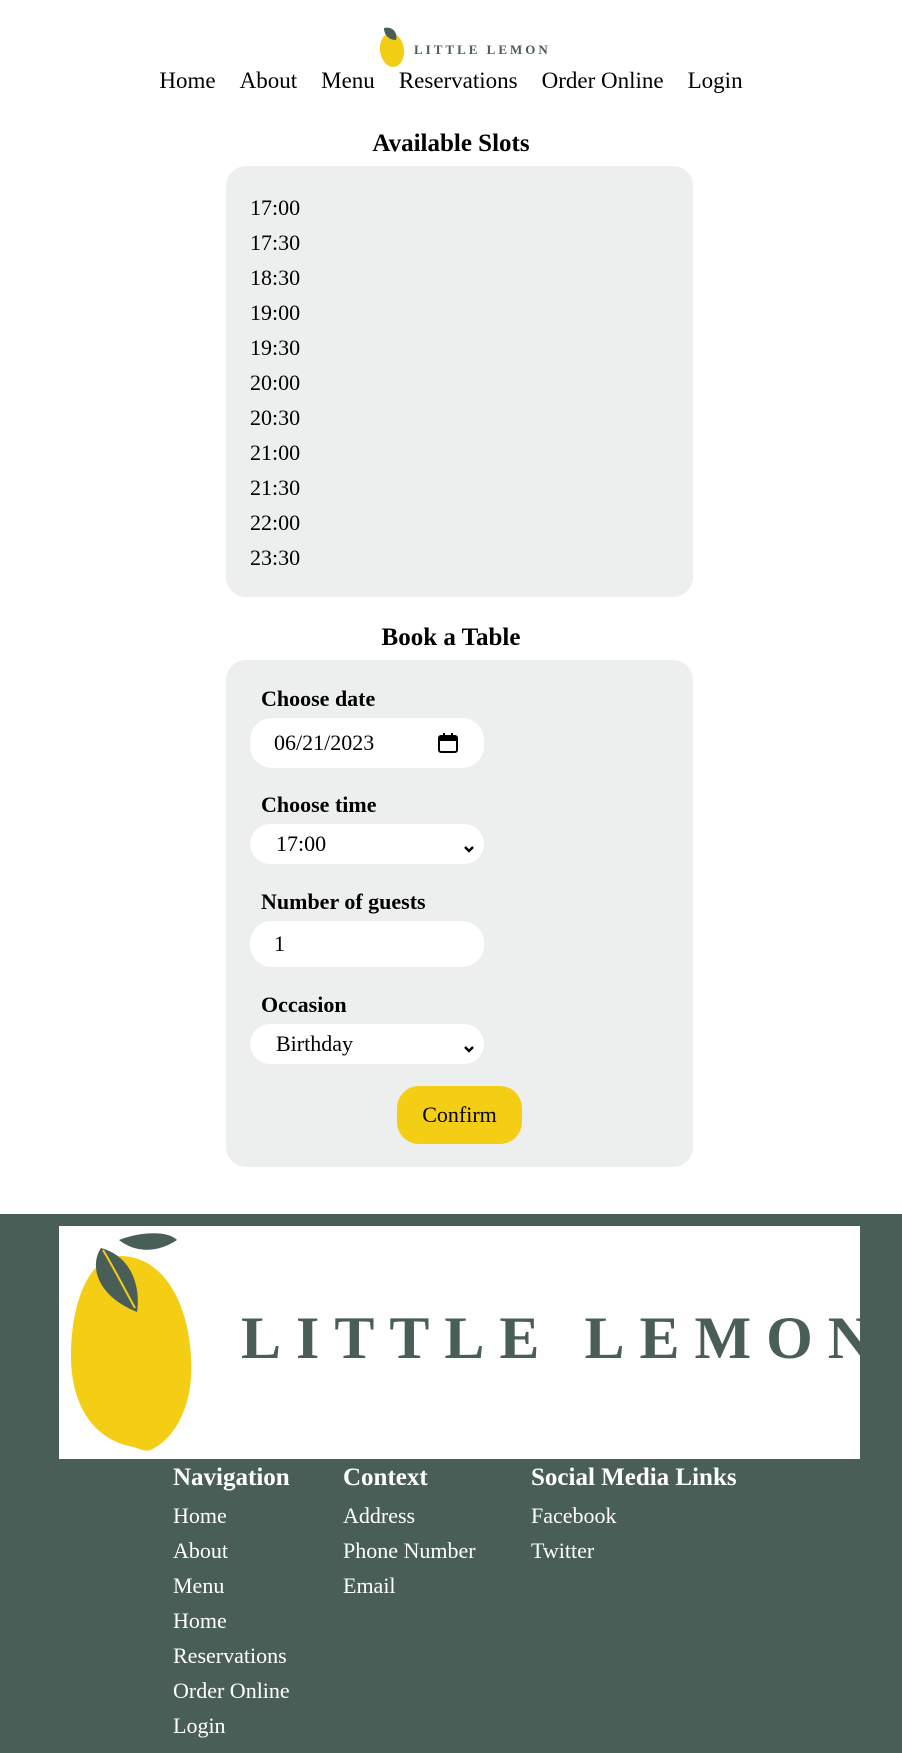 This screenshot has width=902, height=1753. I want to click on book-table-title: Book a Table, so click(451, 637).